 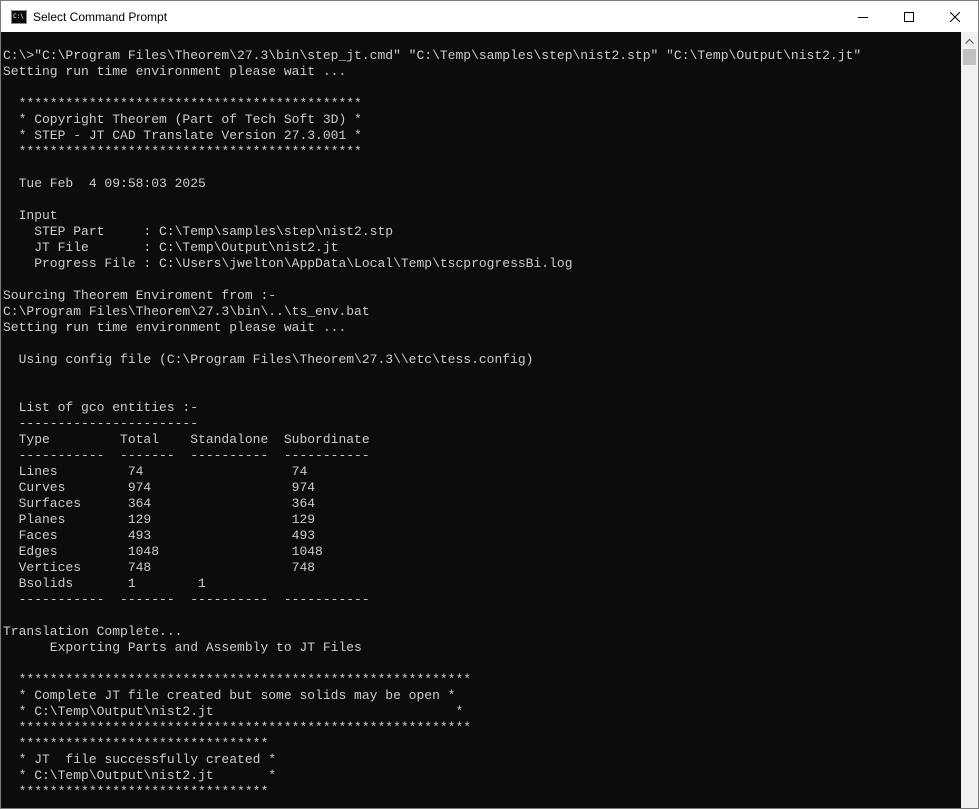 I want to click on console-line: Edges 1048 1048, so click(x=163, y=551).